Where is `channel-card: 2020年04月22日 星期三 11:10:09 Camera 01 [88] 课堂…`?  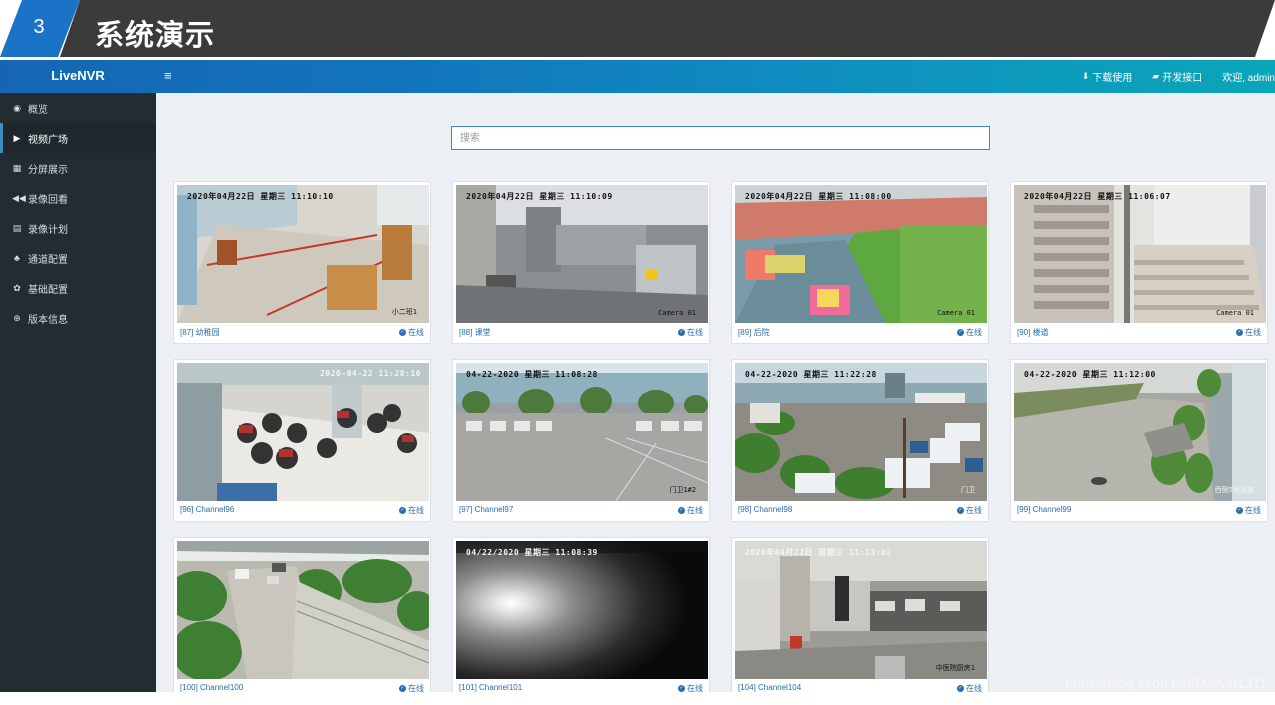 channel-card: 2020年04月22日 星期三 11:10:09 Camera 01 [88] 课堂… is located at coordinates (581, 262).